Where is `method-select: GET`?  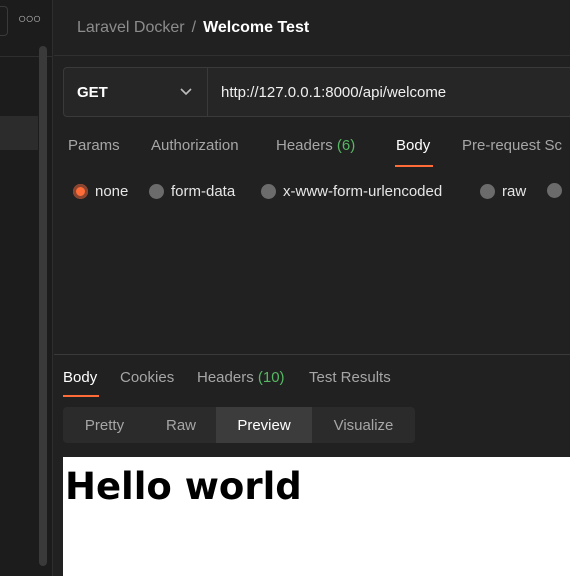 method-select: GET is located at coordinates (136, 92).